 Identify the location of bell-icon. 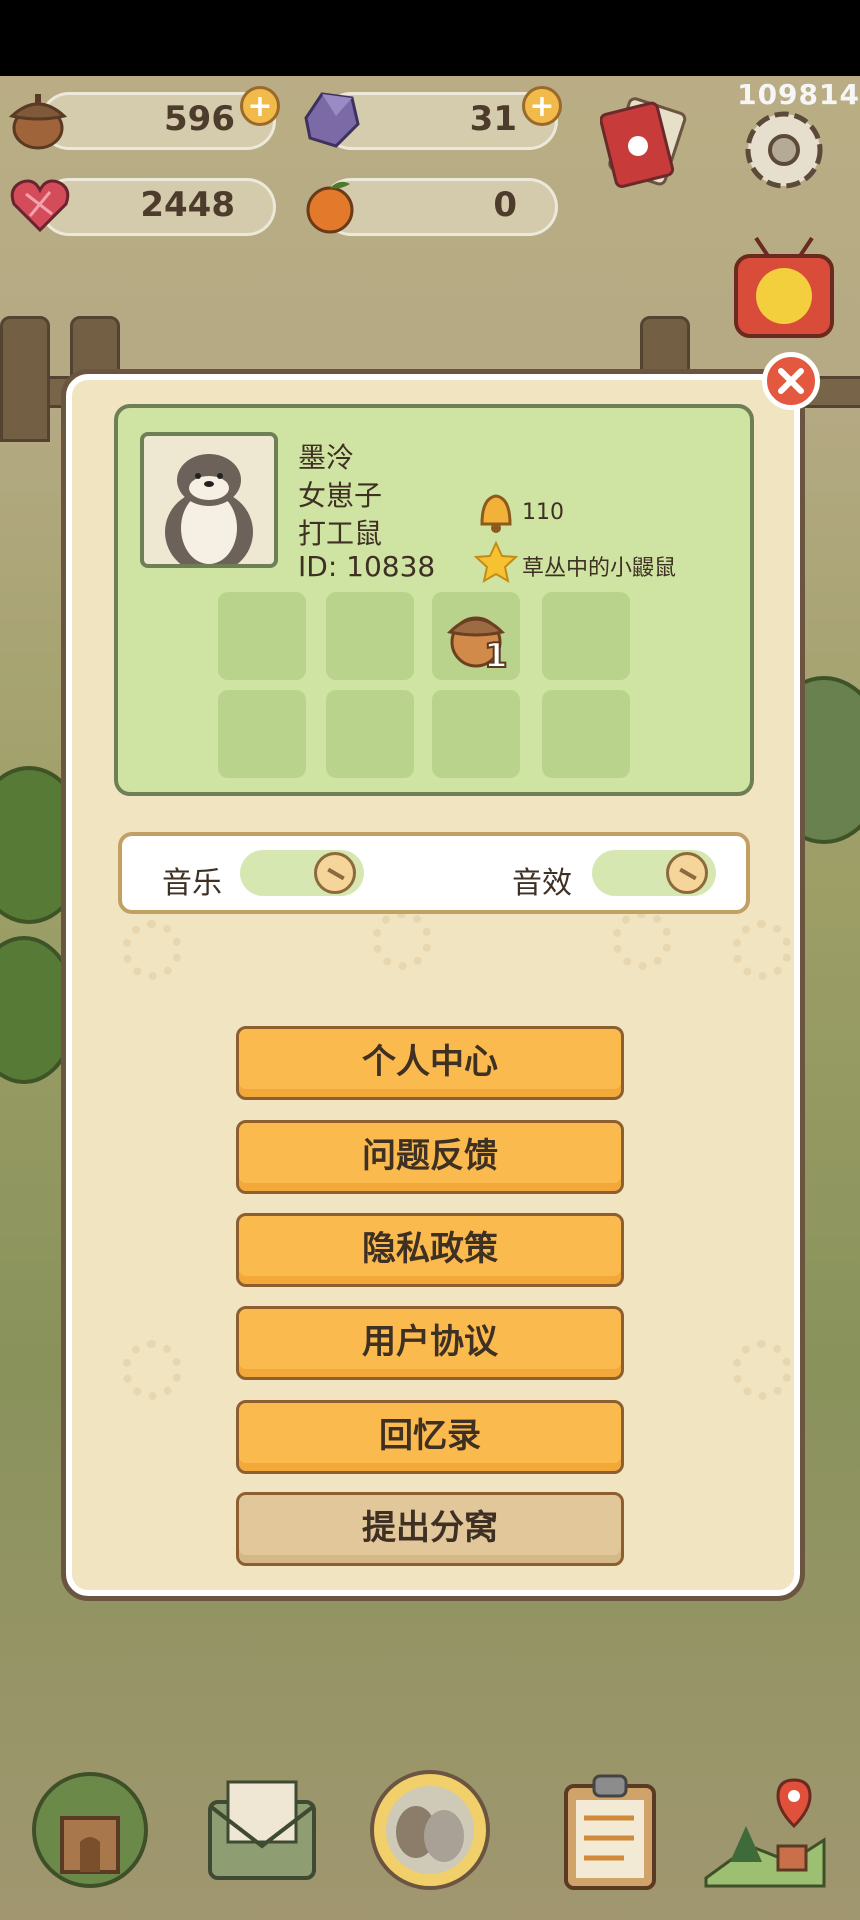
(496, 512).